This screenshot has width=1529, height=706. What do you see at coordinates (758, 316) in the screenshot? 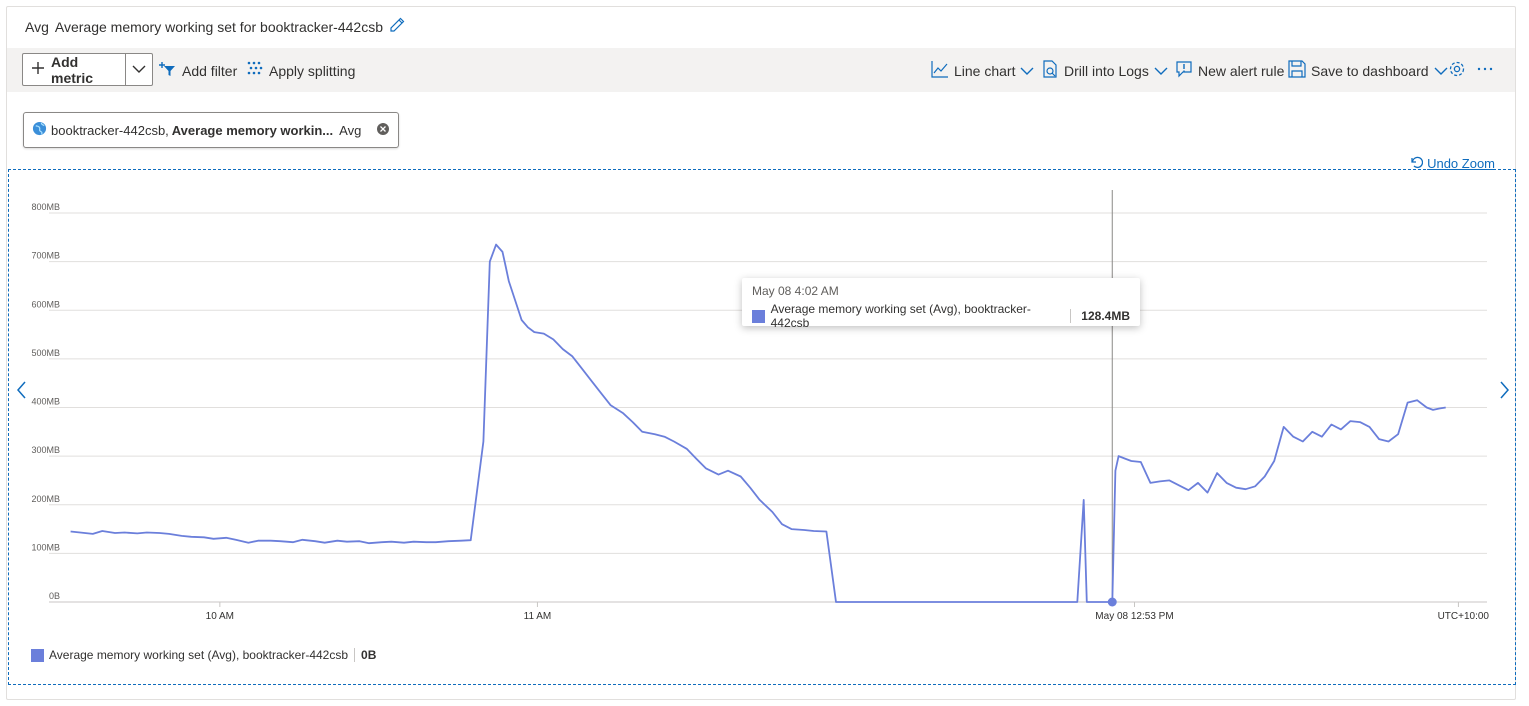
I see `tooltip-series-swatch` at bounding box center [758, 316].